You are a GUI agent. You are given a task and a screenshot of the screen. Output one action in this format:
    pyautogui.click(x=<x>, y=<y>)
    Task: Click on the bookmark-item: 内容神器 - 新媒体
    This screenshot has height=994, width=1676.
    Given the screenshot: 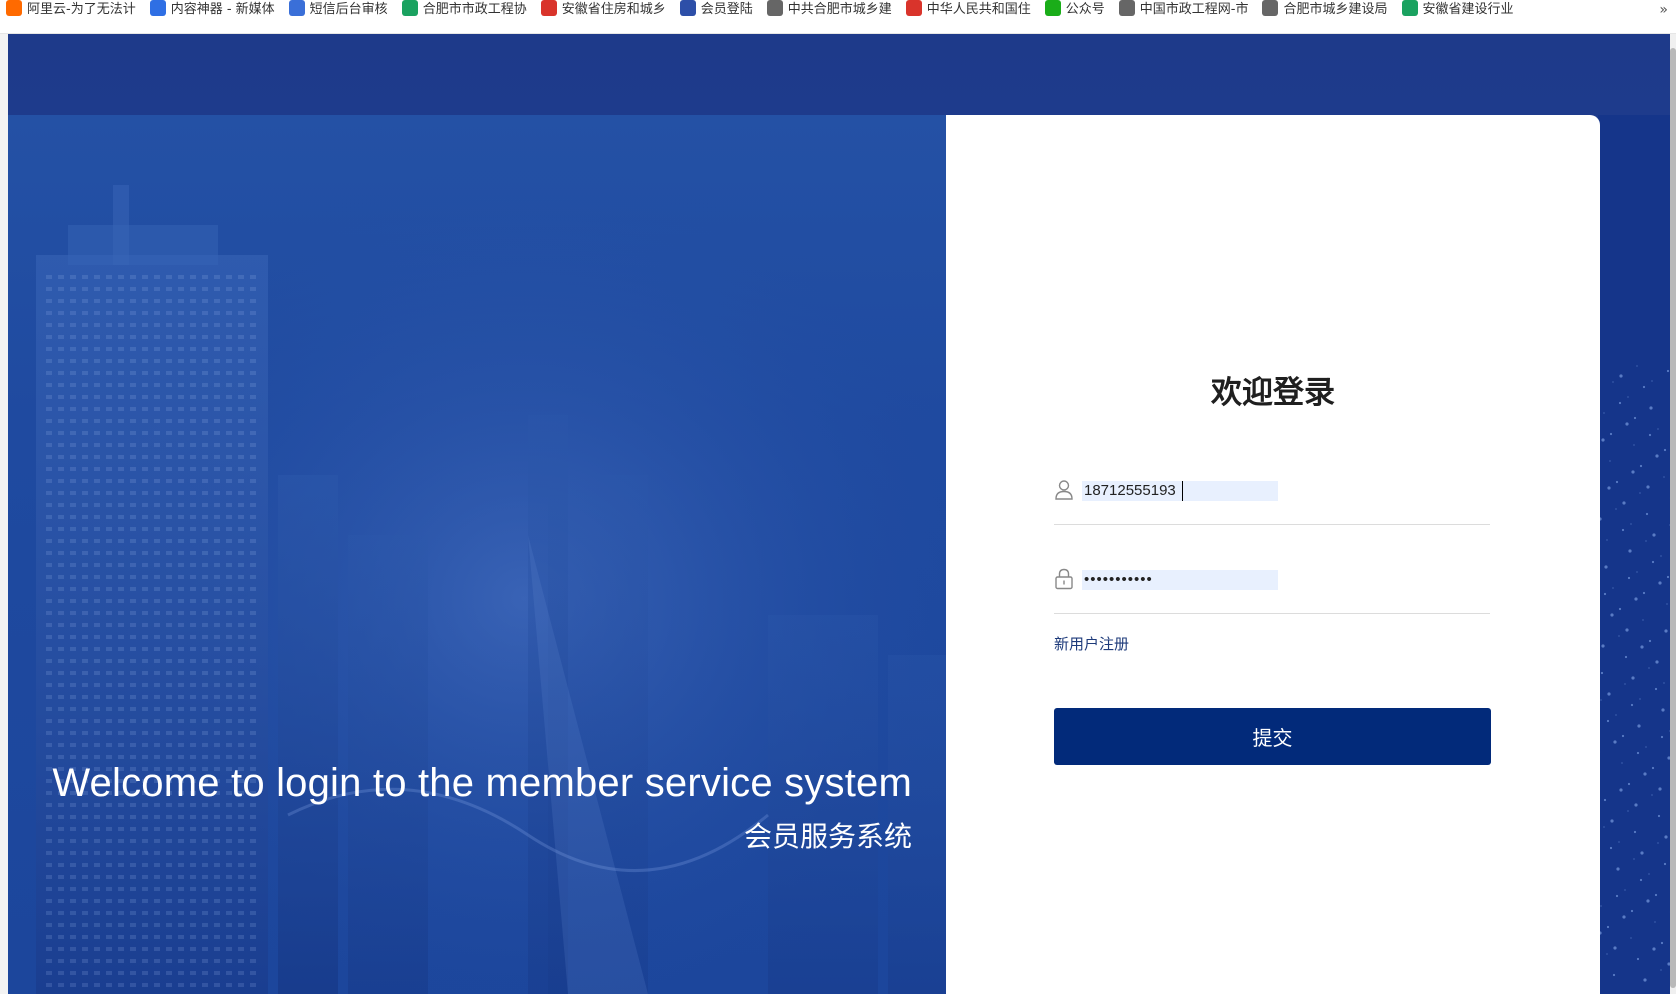 What is the action you would take?
    pyautogui.click(x=212, y=12)
    